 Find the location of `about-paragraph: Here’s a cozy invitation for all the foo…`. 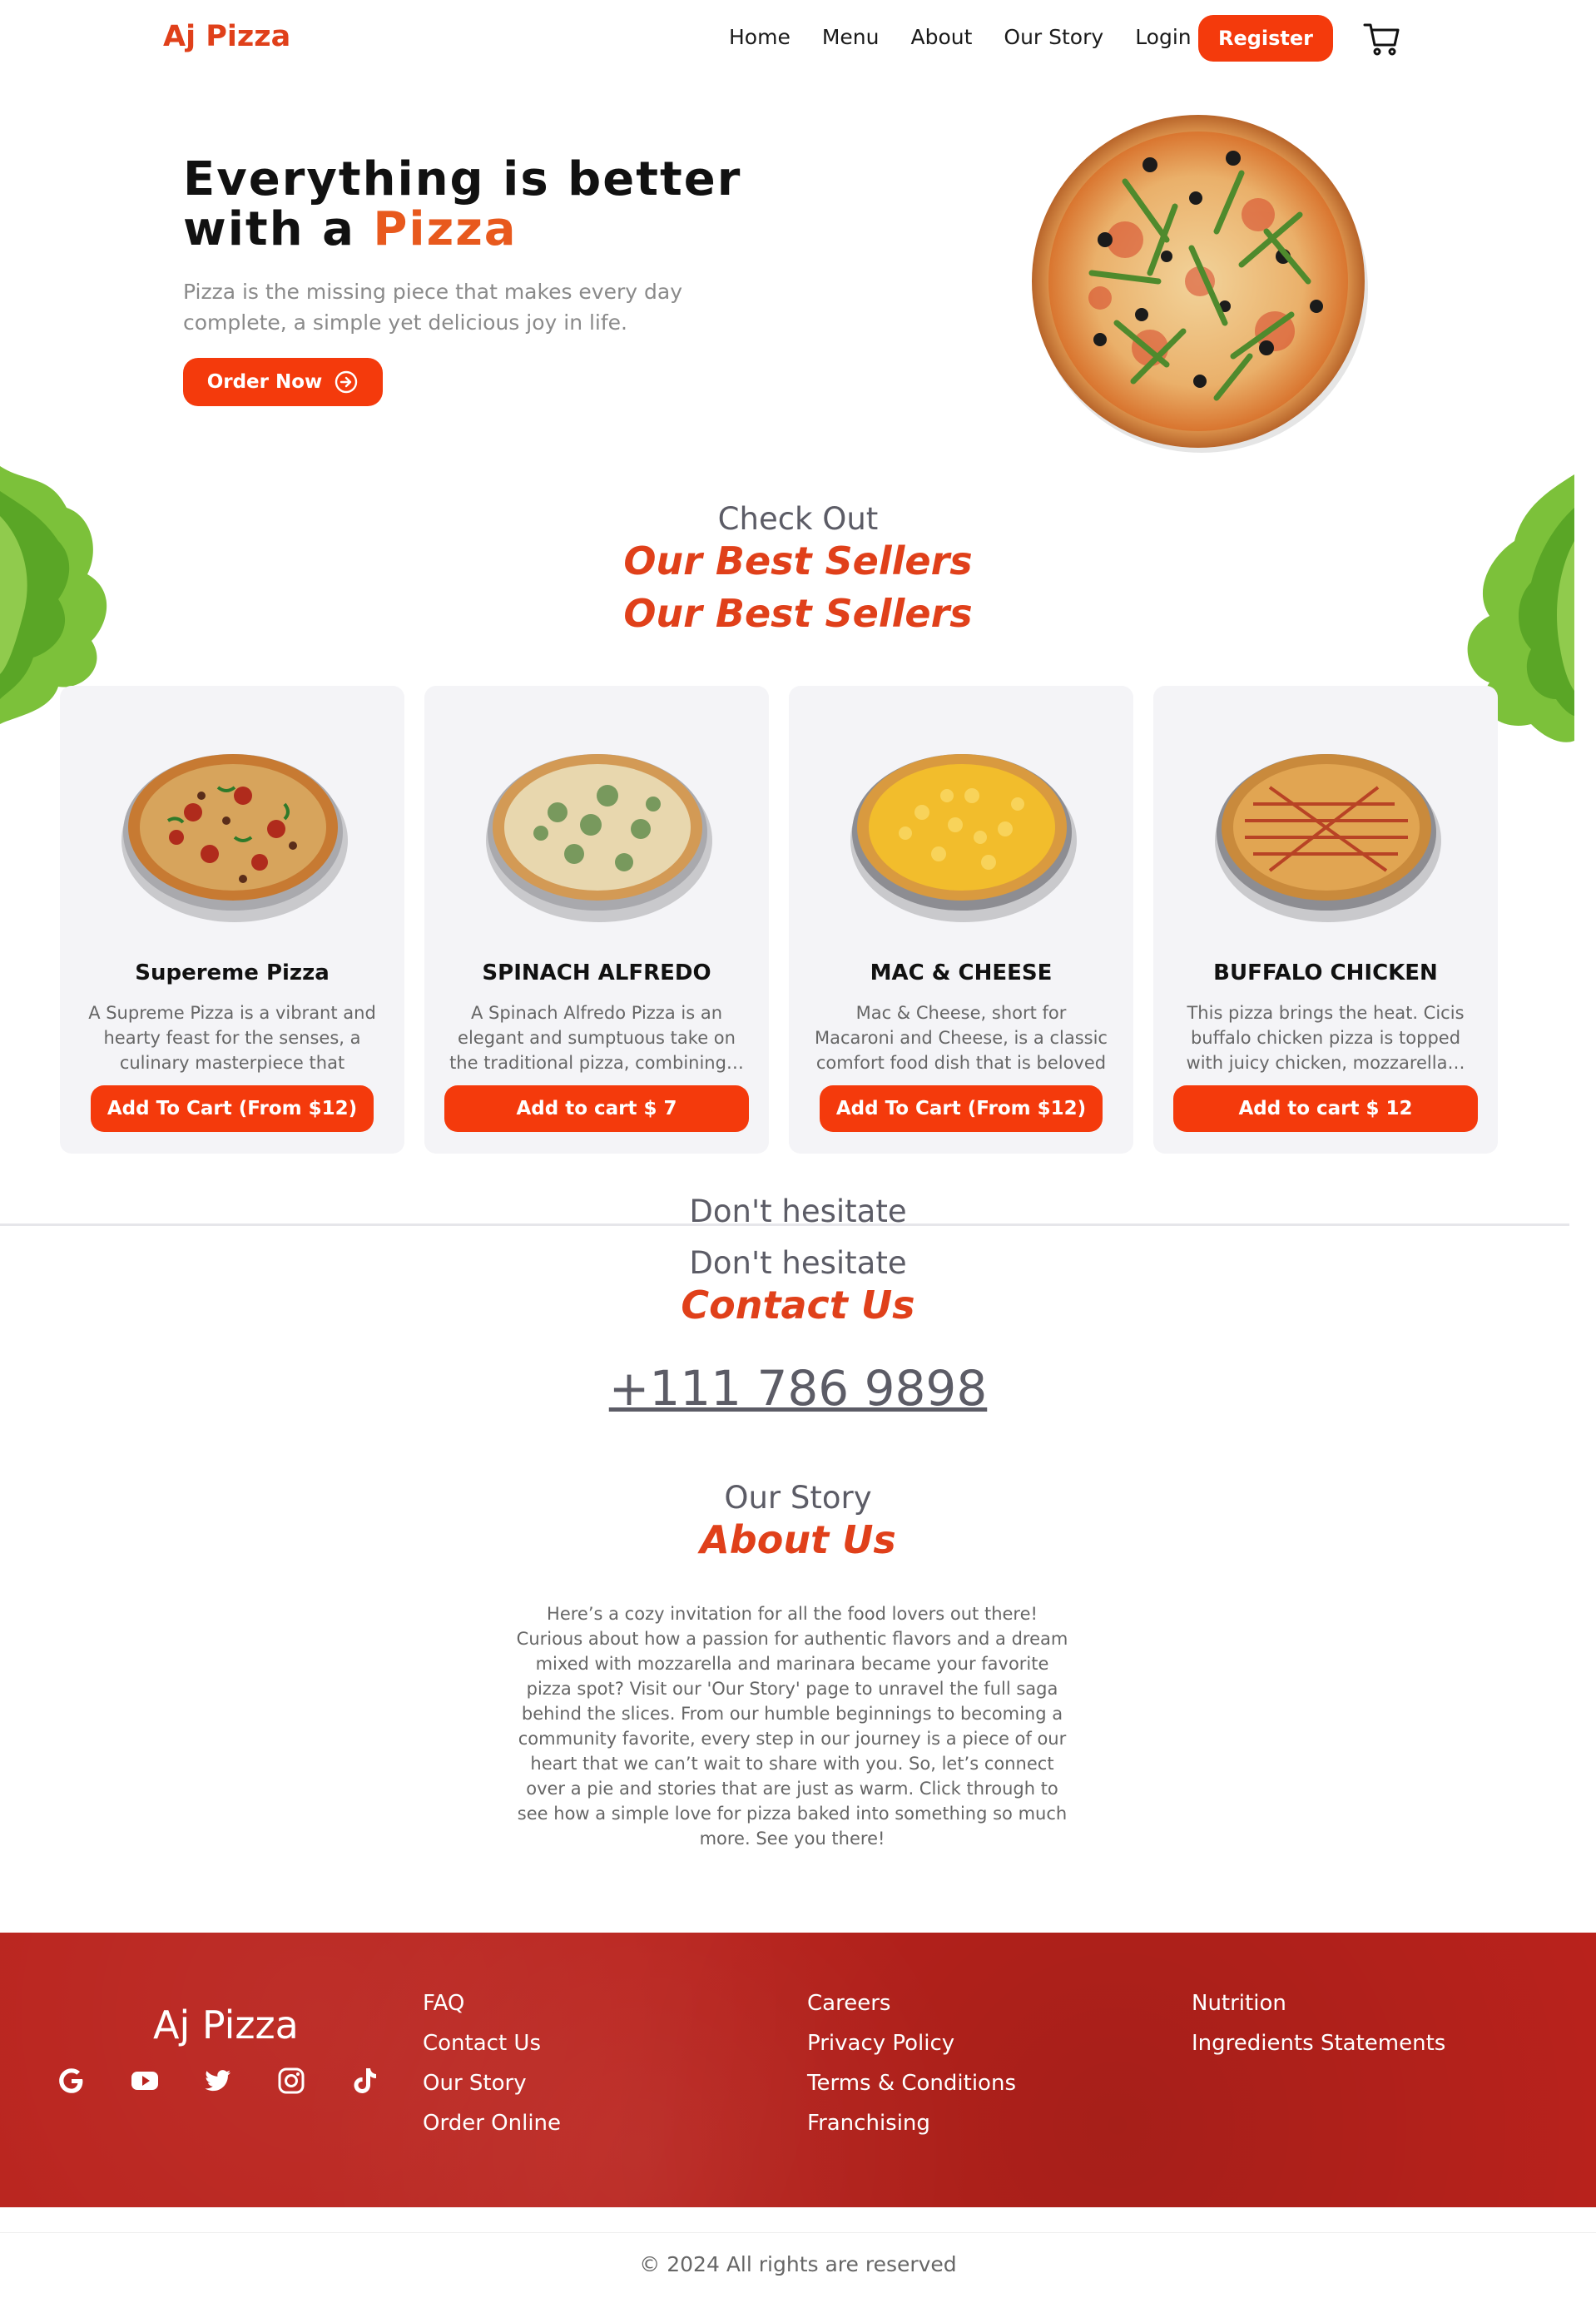

about-paragraph: Here’s a cozy invitation for all the foo… is located at coordinates (792, 1727).